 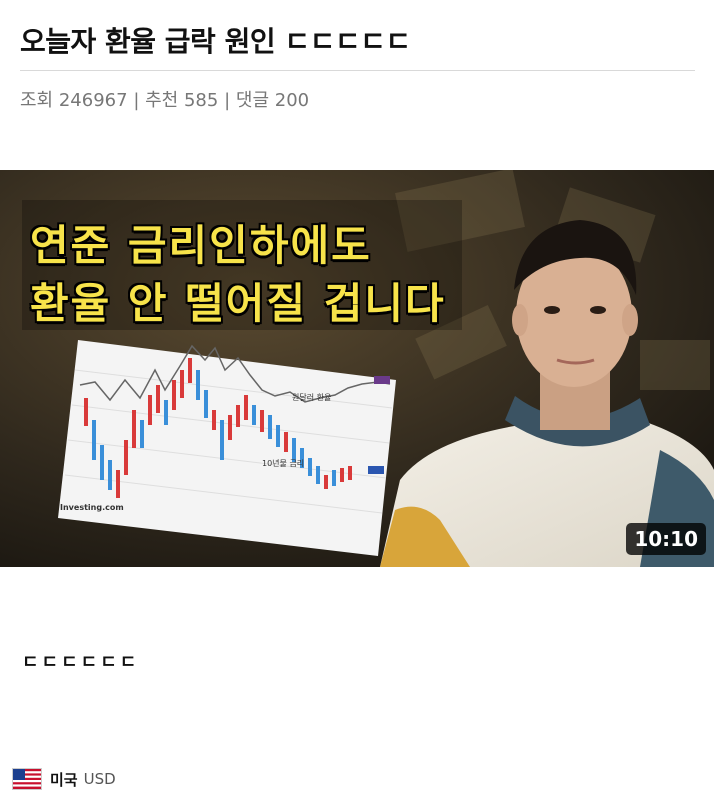 I want to click on chart-label-treasury: 10년물 금리, so click(x=283, y=463).